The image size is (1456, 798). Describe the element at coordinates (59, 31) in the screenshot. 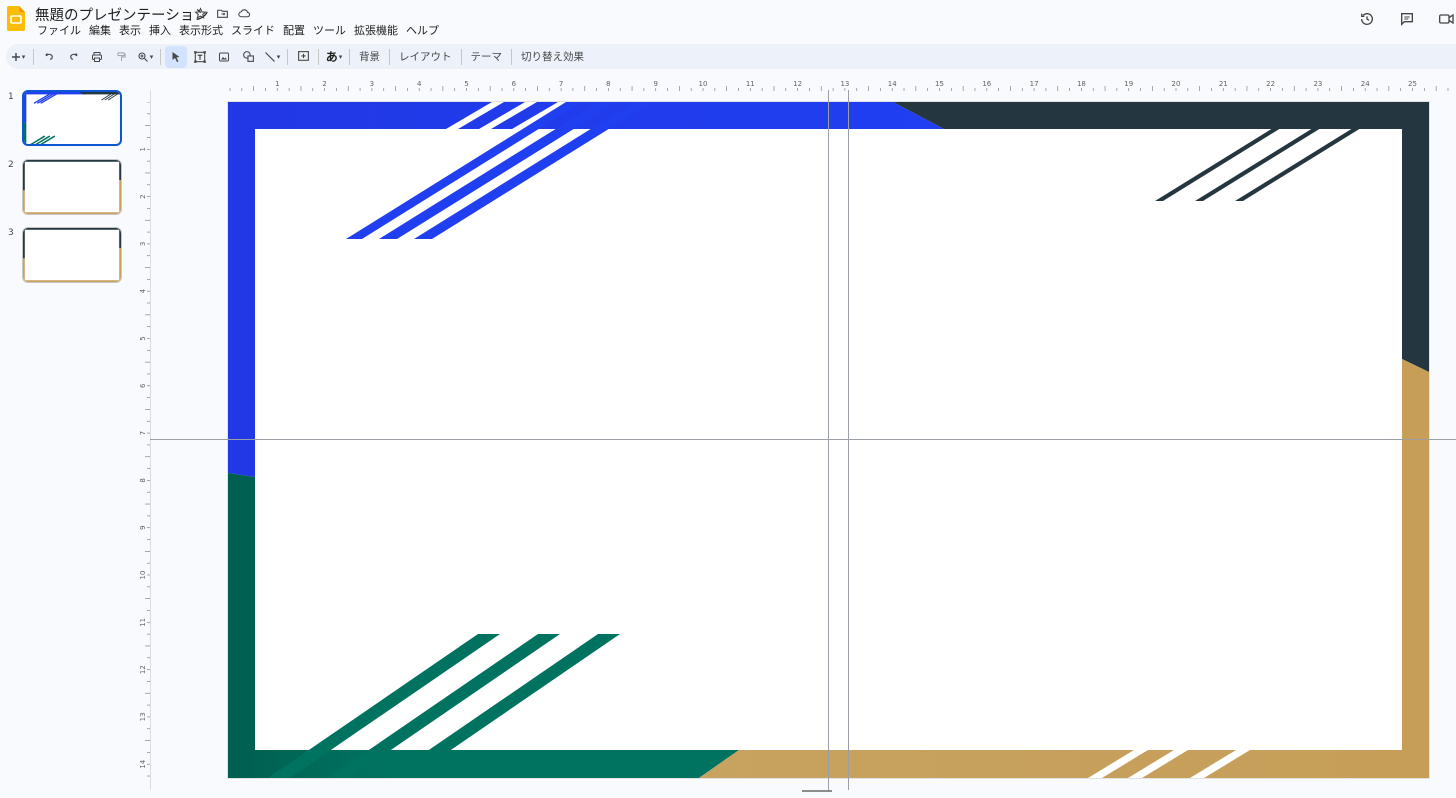

I see `menu-file: ファイル` at that location.